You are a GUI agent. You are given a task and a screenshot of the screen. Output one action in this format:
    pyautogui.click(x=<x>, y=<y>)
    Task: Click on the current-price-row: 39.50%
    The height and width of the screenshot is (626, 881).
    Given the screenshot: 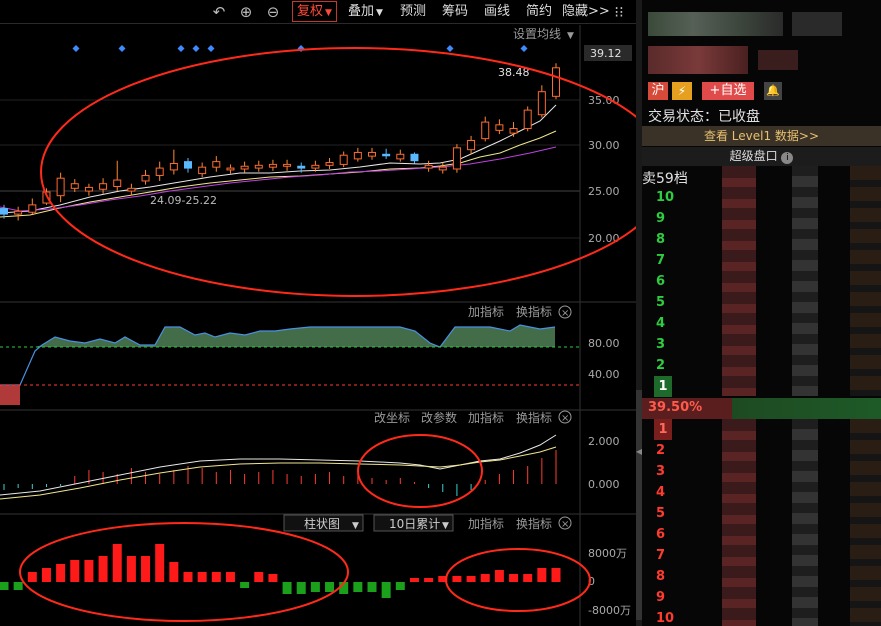 What is the action you would take?
    pyautogui.click(x=761, y=408)
    